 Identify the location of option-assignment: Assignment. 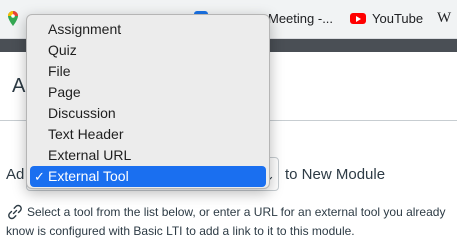
(148, 29).